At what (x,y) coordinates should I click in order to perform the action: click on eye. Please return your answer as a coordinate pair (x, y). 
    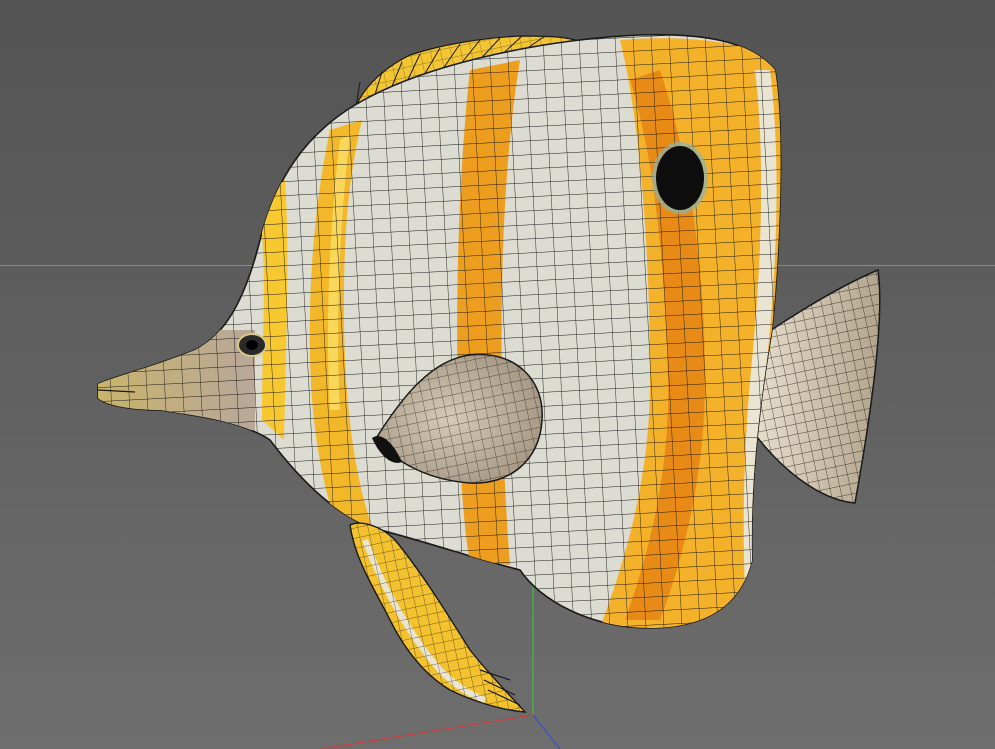
    Looking at the image, I should click on (252, 345).